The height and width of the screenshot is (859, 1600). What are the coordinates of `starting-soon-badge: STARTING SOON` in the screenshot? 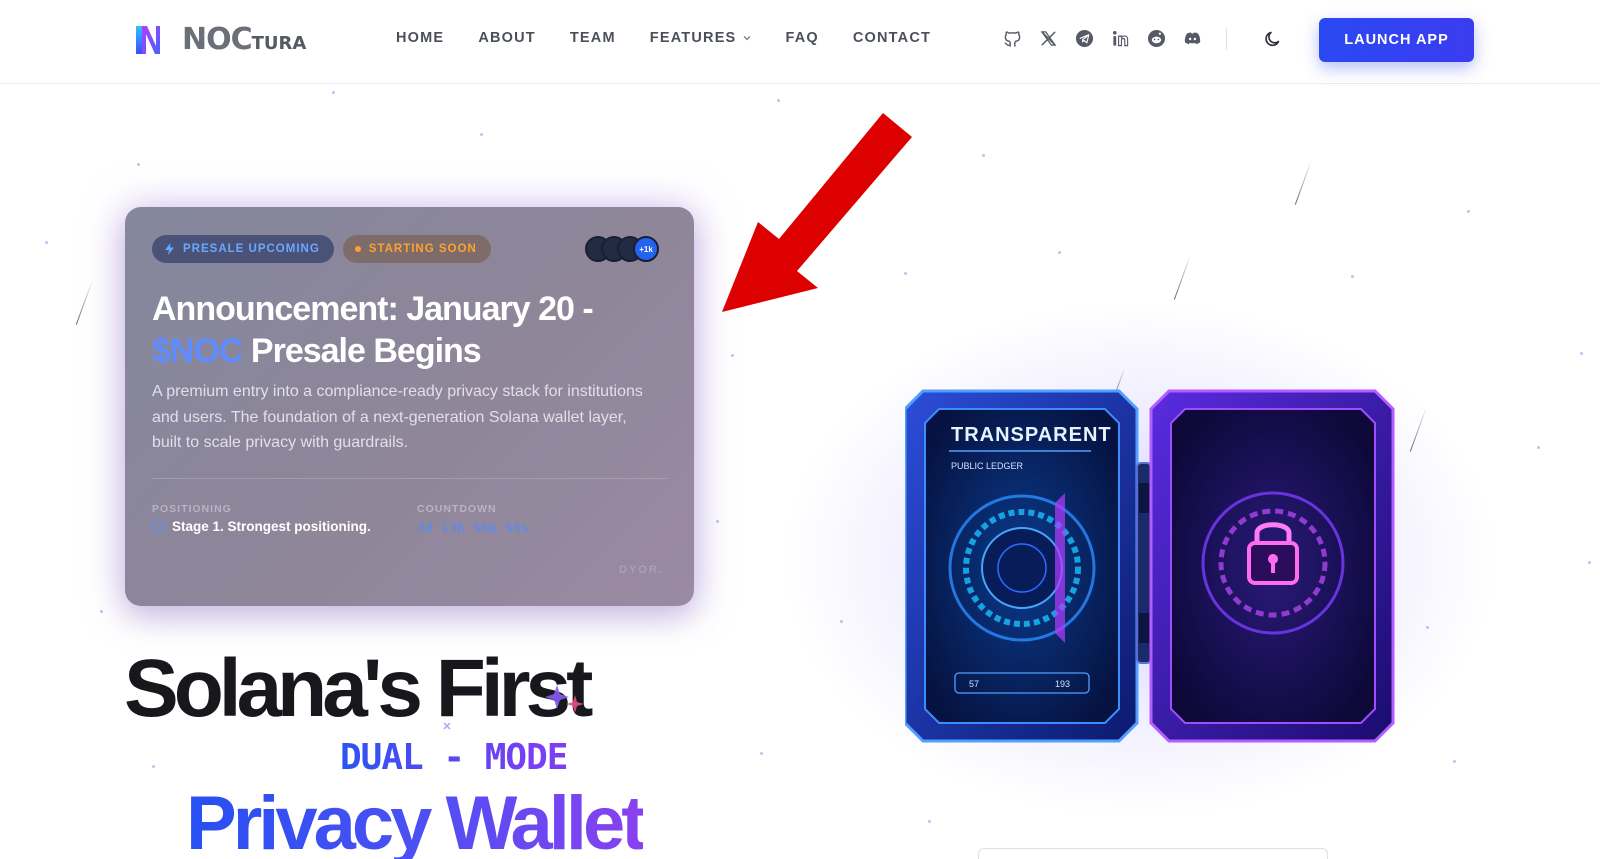 It's located at (416, 249).